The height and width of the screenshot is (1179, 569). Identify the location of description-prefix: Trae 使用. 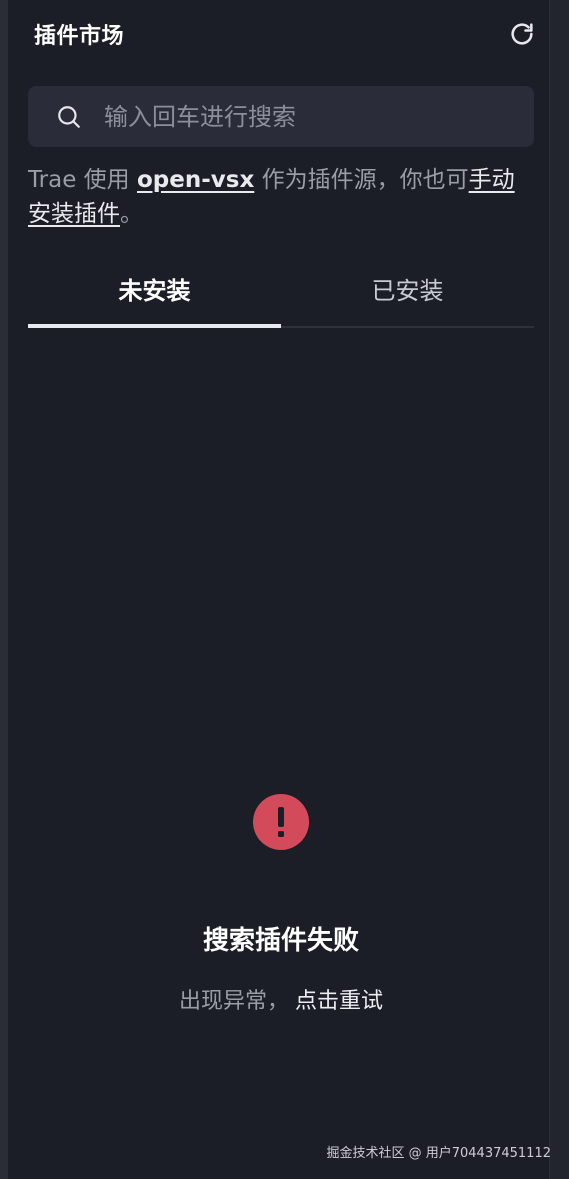
(82, 180).